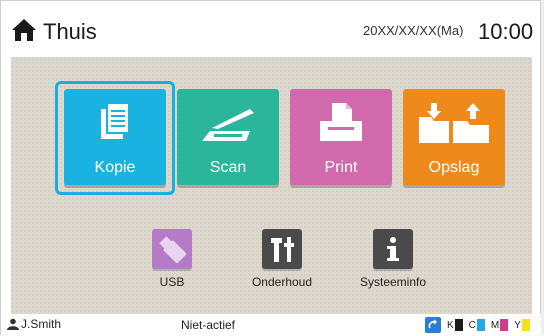 This screenshot has height=336, width=544. I want to click on print-tile: Print, so click(341, 137).